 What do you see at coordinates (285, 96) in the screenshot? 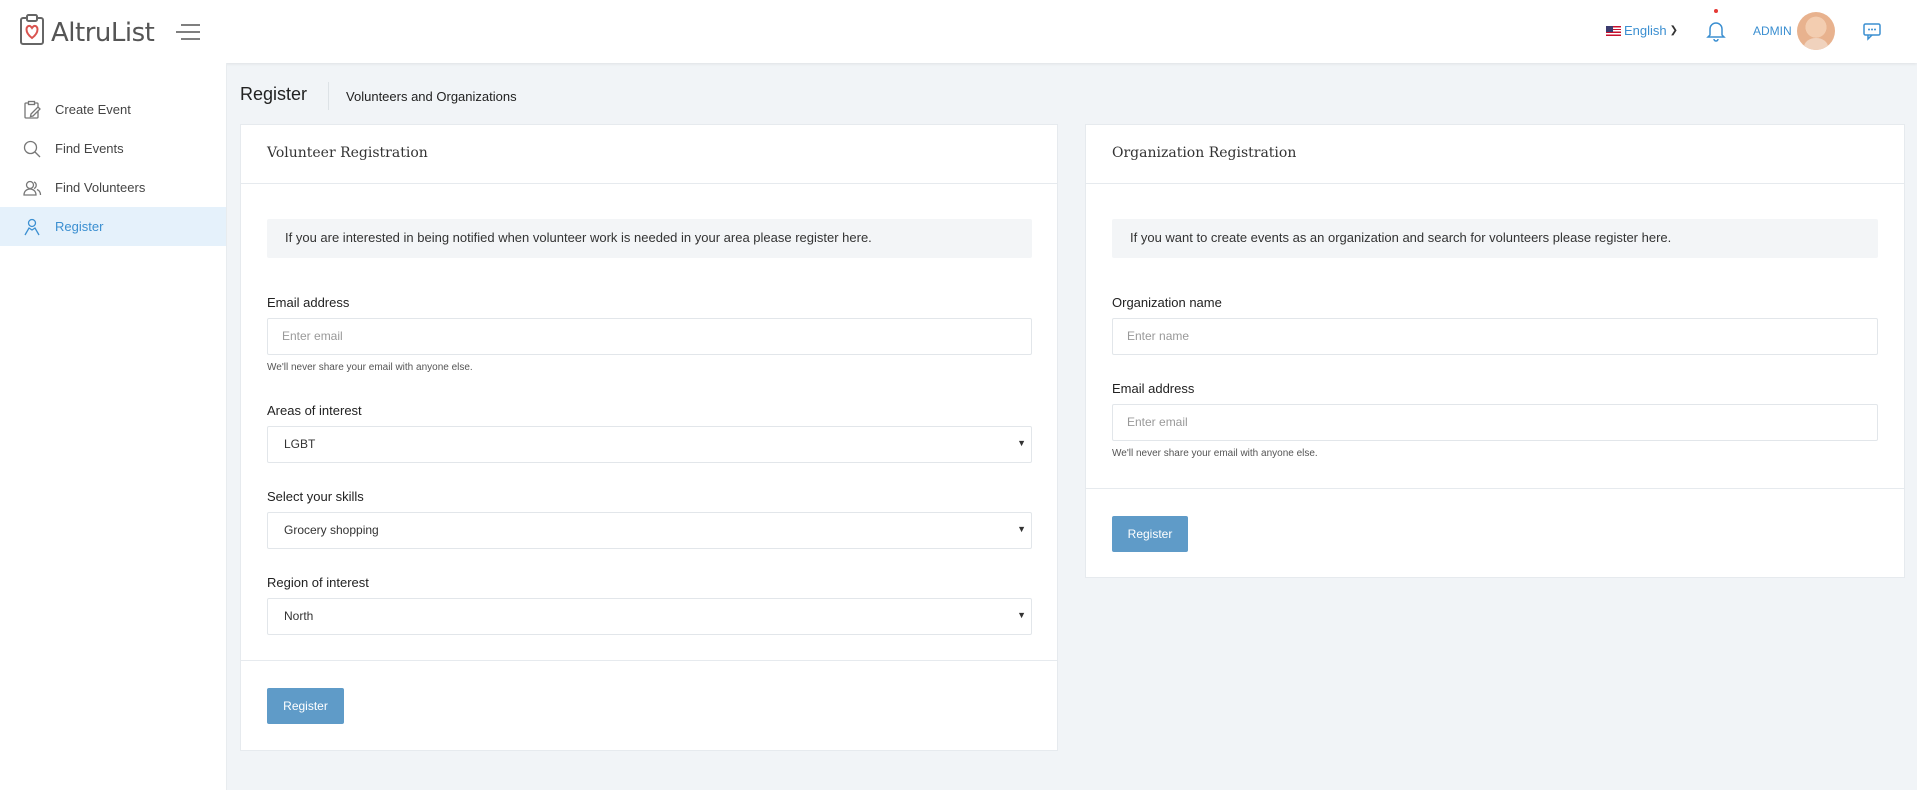
I see `page-title: Register` at bounding box center [285, 96].